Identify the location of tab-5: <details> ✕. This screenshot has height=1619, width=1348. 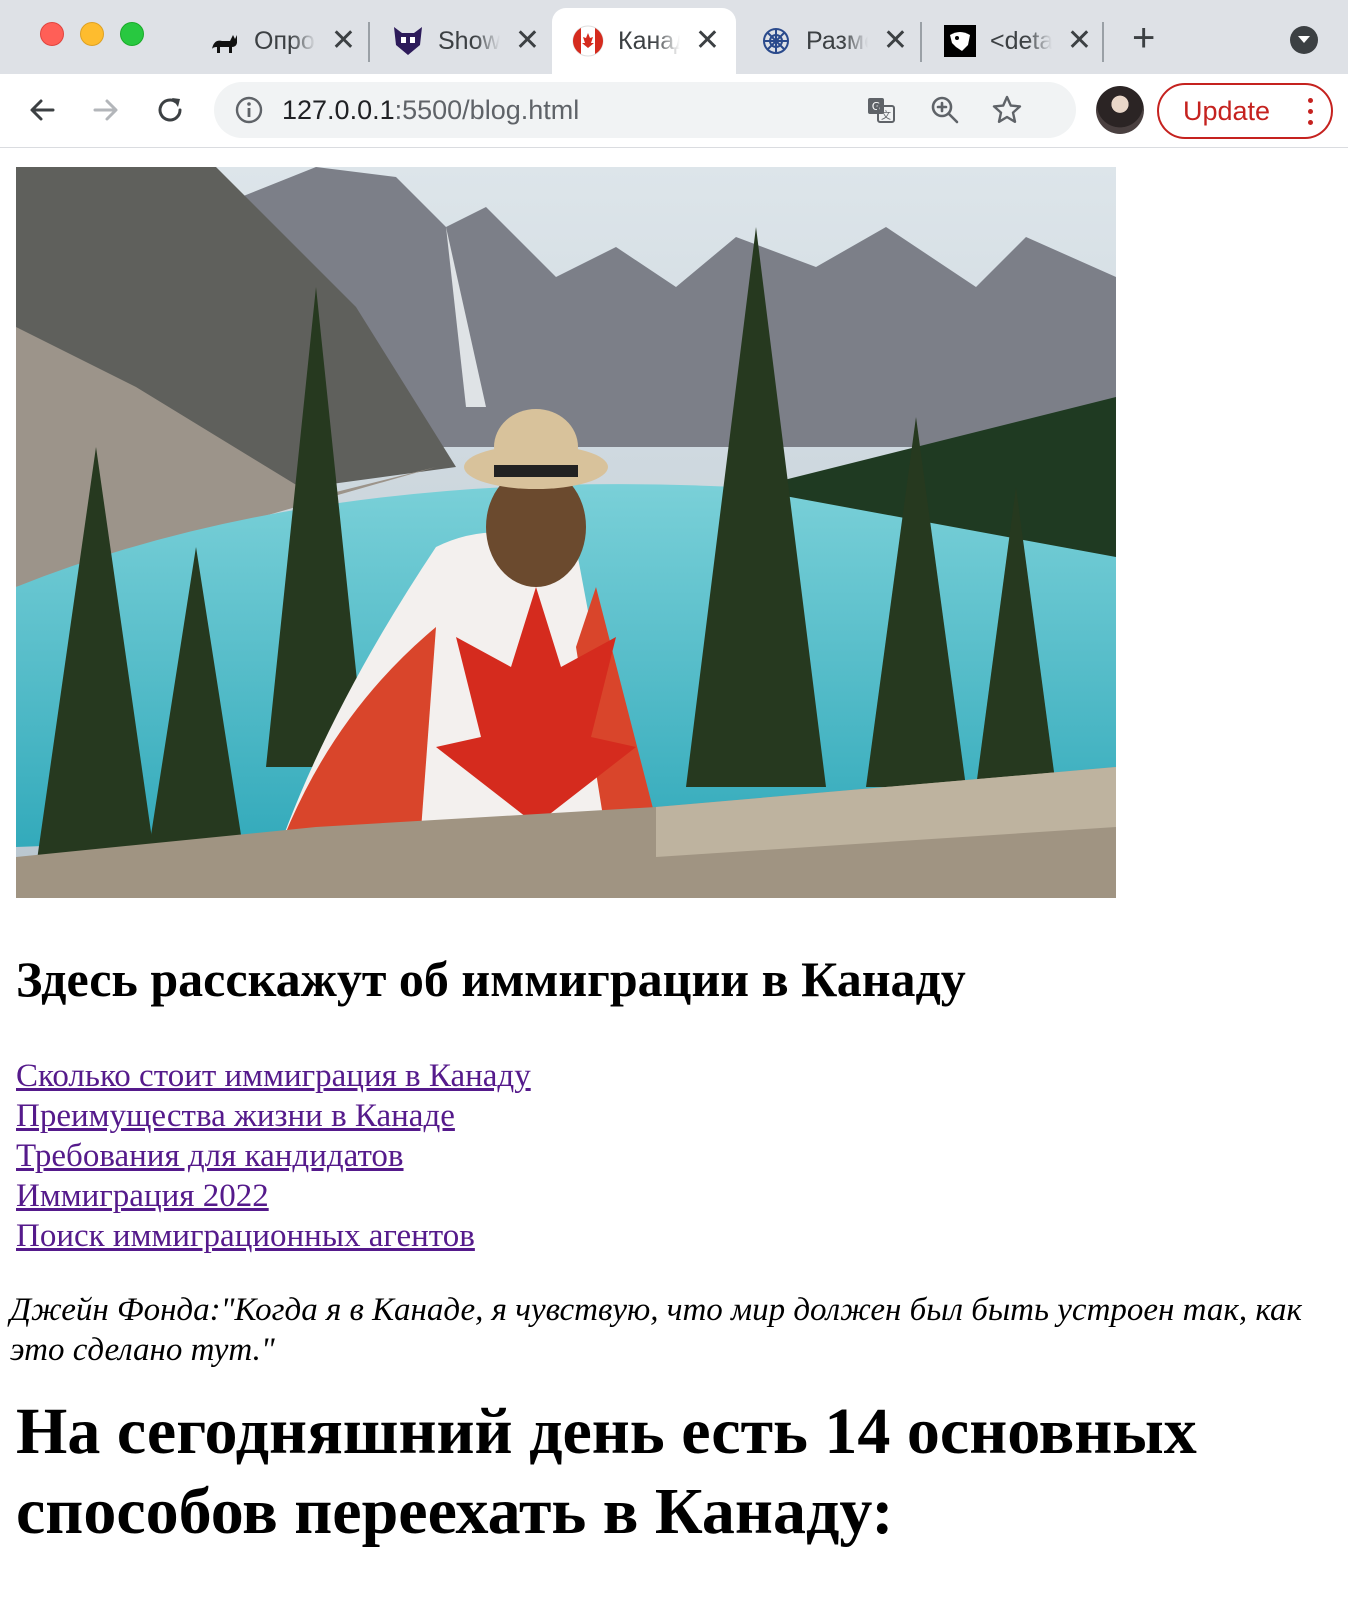
(1016, 41).